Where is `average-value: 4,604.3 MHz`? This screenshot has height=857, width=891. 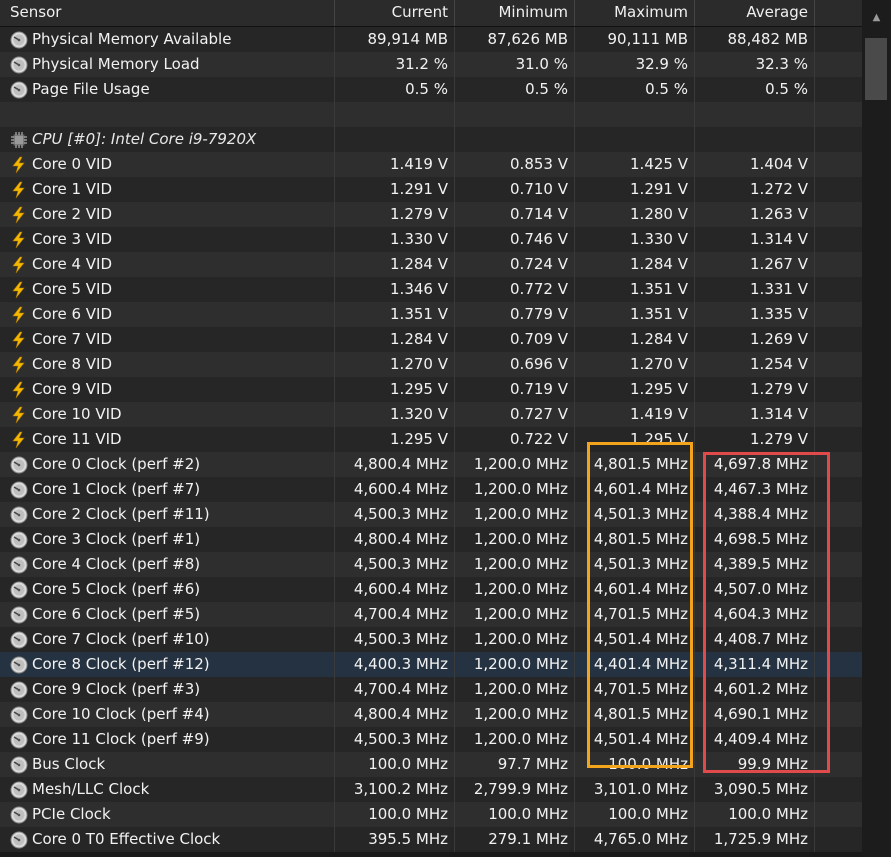 average-value: 4,604.3 MHz is located at coordinates (755, 614).